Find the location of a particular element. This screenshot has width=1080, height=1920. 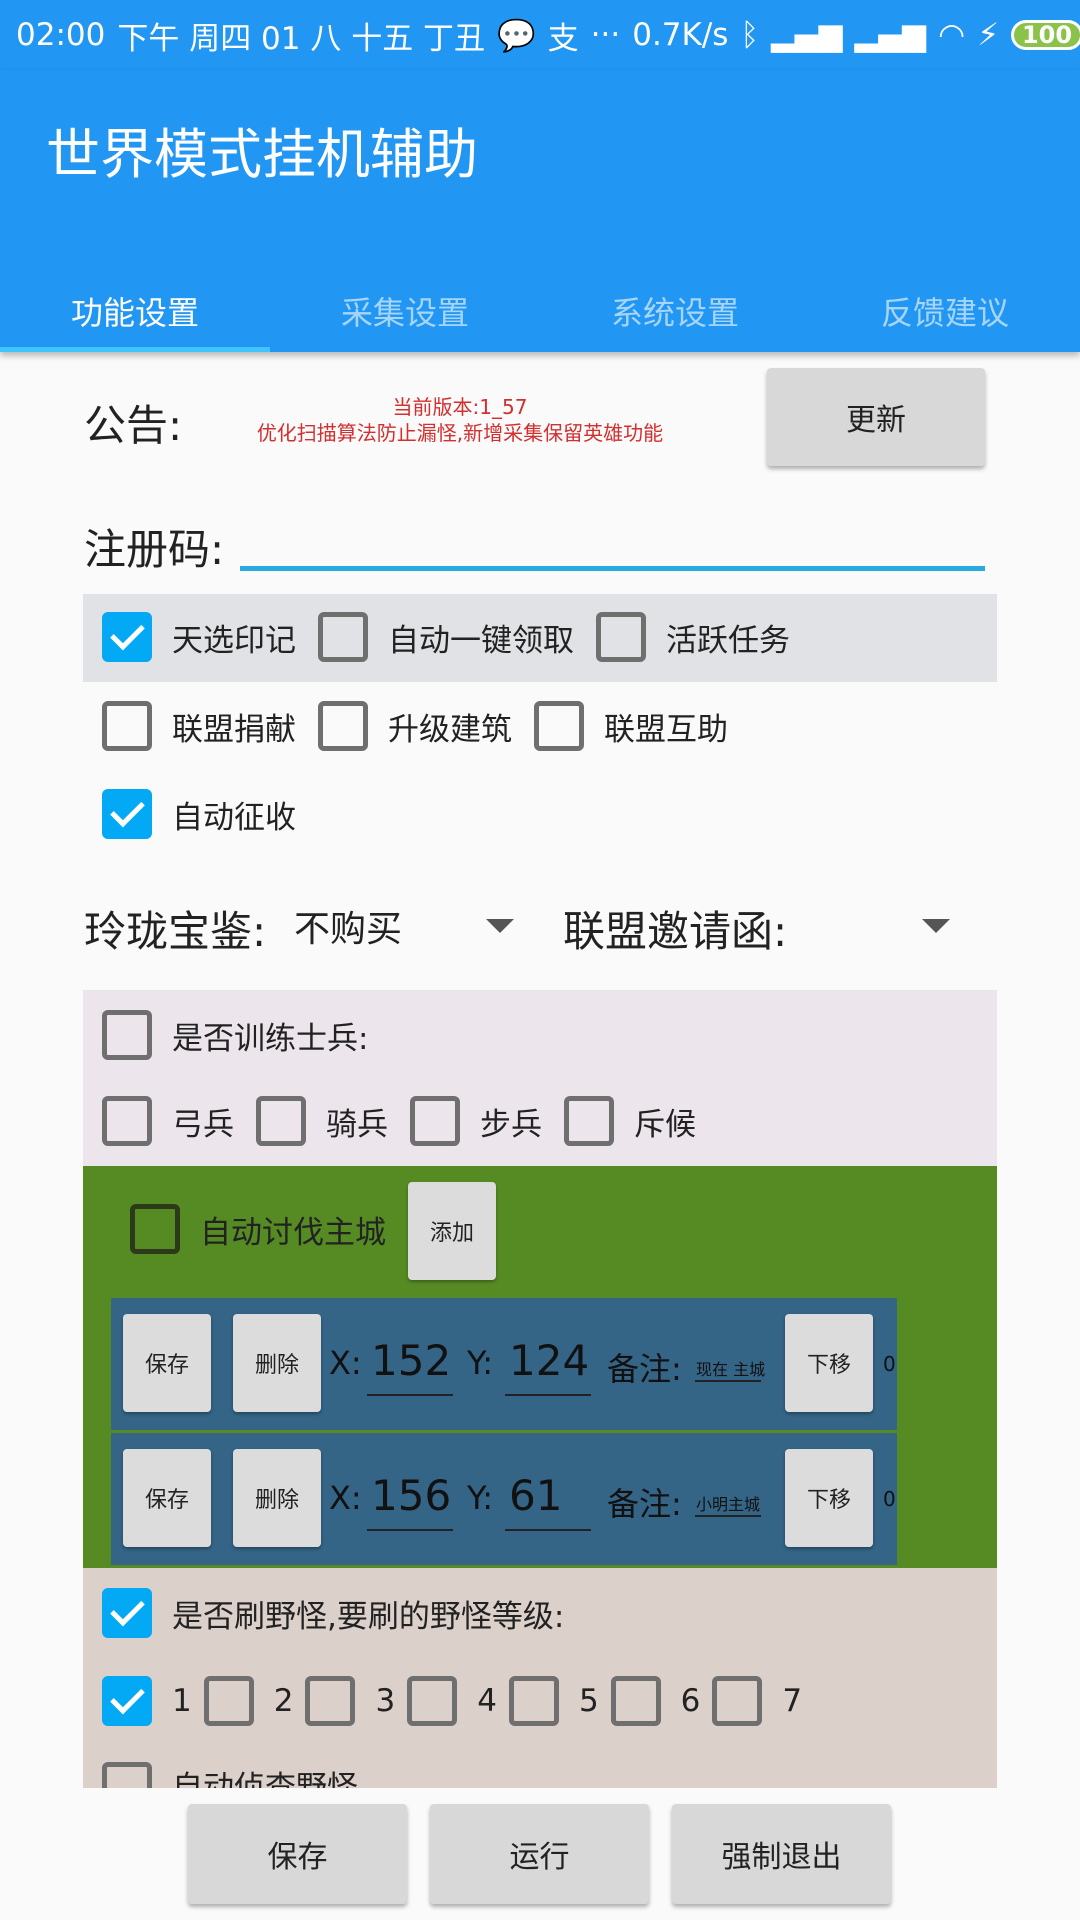

status-time: 02:00 is located at coordinates (61, 35).